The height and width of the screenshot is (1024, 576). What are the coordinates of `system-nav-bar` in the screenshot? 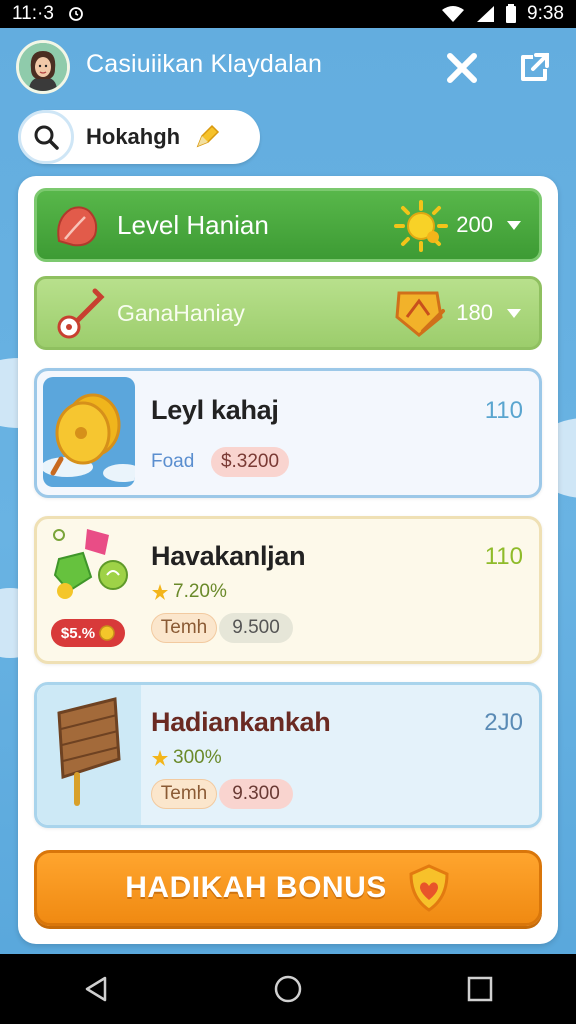 It's located at (288, 989).